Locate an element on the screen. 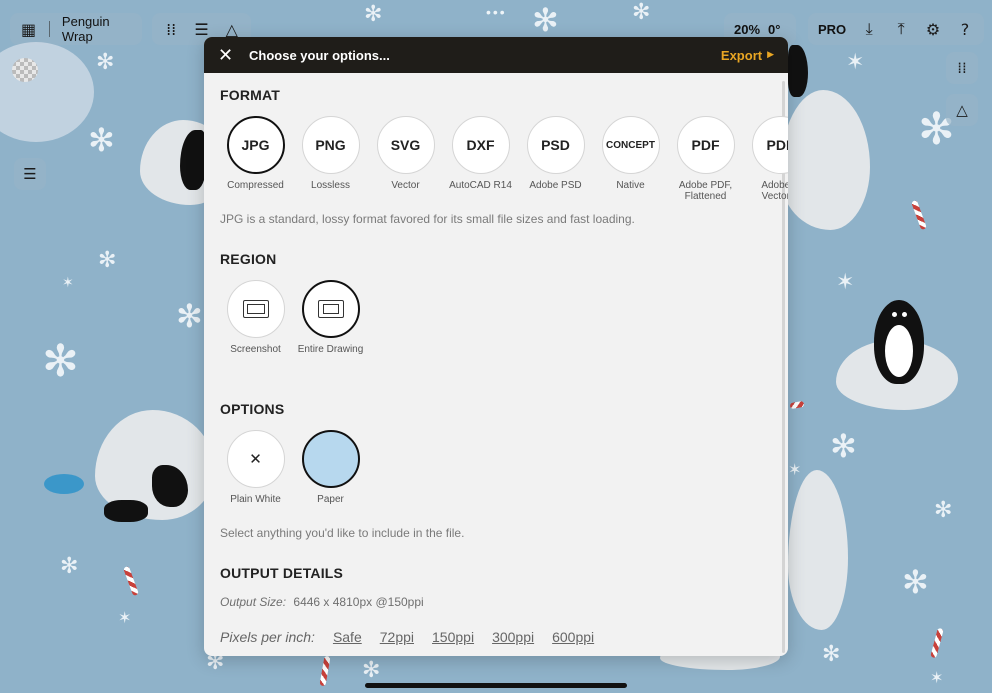 The width and height of the screenshot is (992, 693). gallery-toolbar: ▦ Penguin Wrap is located at coordinates (76, 29).